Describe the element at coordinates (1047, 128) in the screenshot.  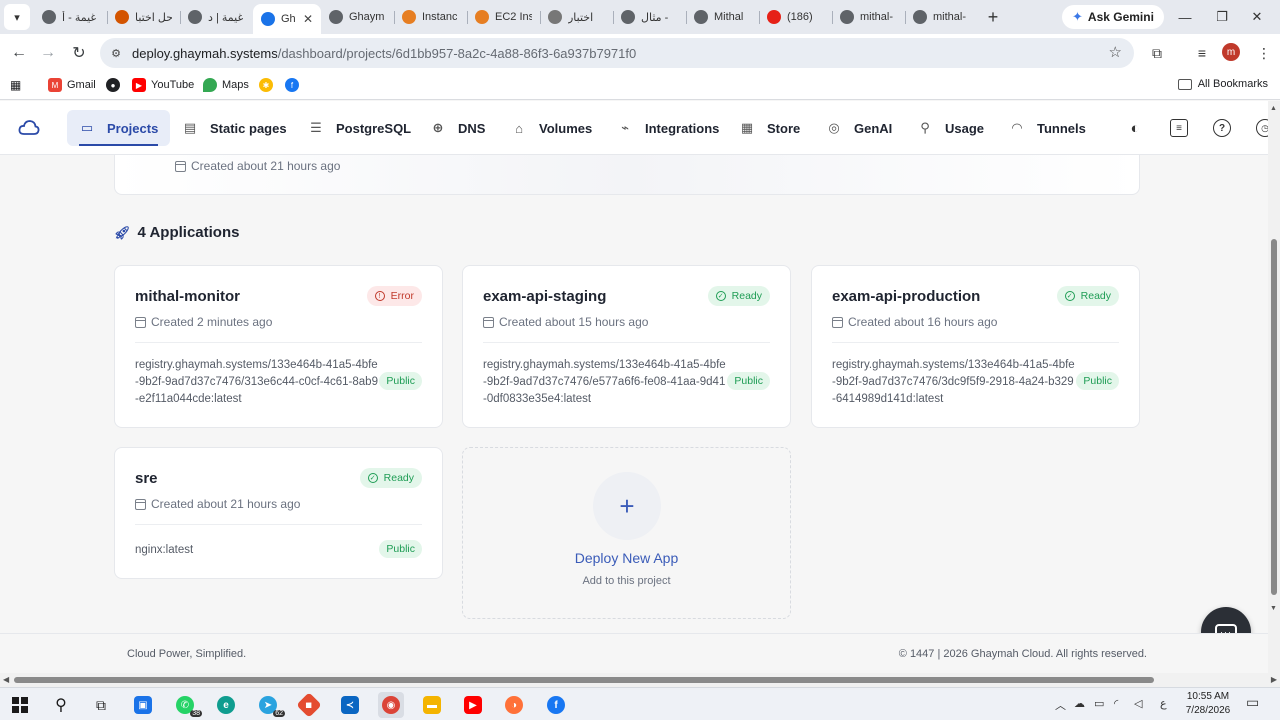
I see `nav-tunnels: ◠ Tunnels` at that location.